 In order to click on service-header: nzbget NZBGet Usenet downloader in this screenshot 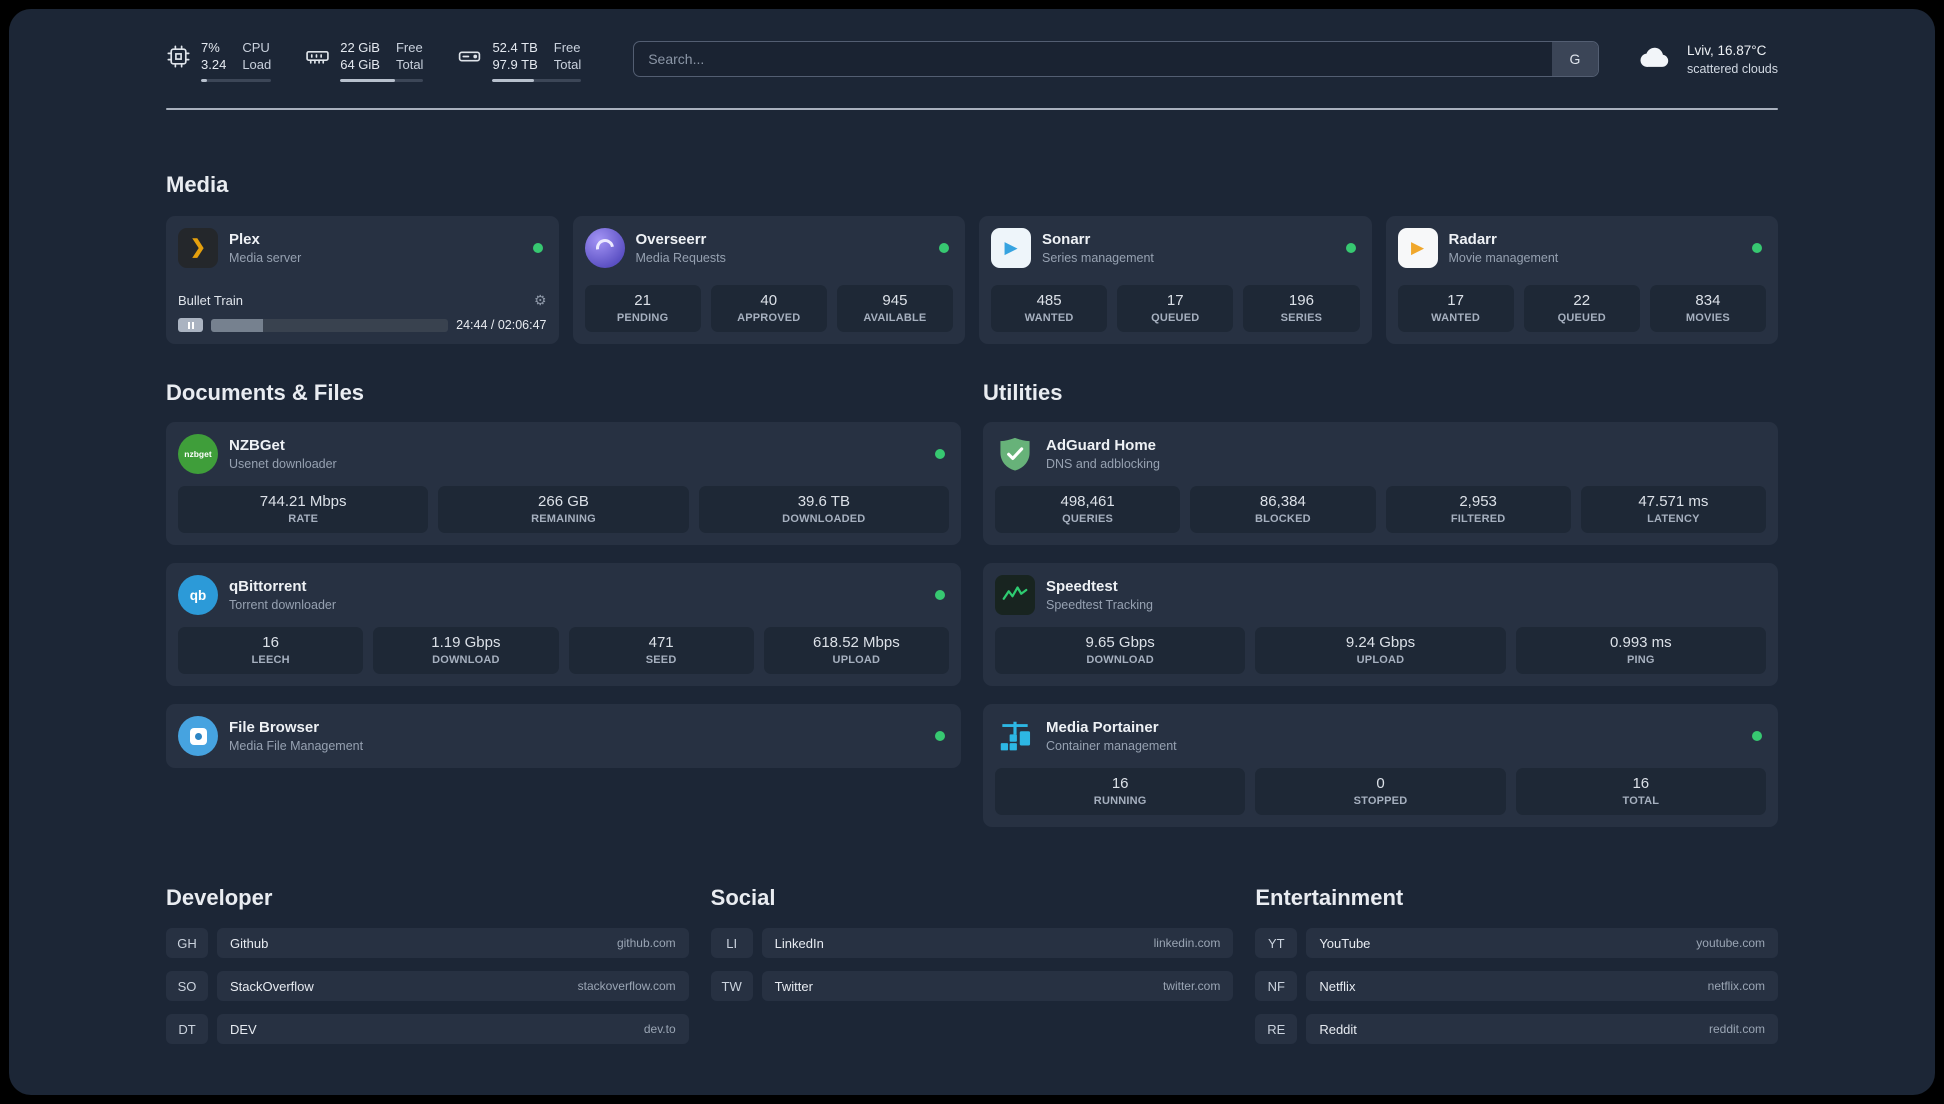, I will do `click(563, 454)`.